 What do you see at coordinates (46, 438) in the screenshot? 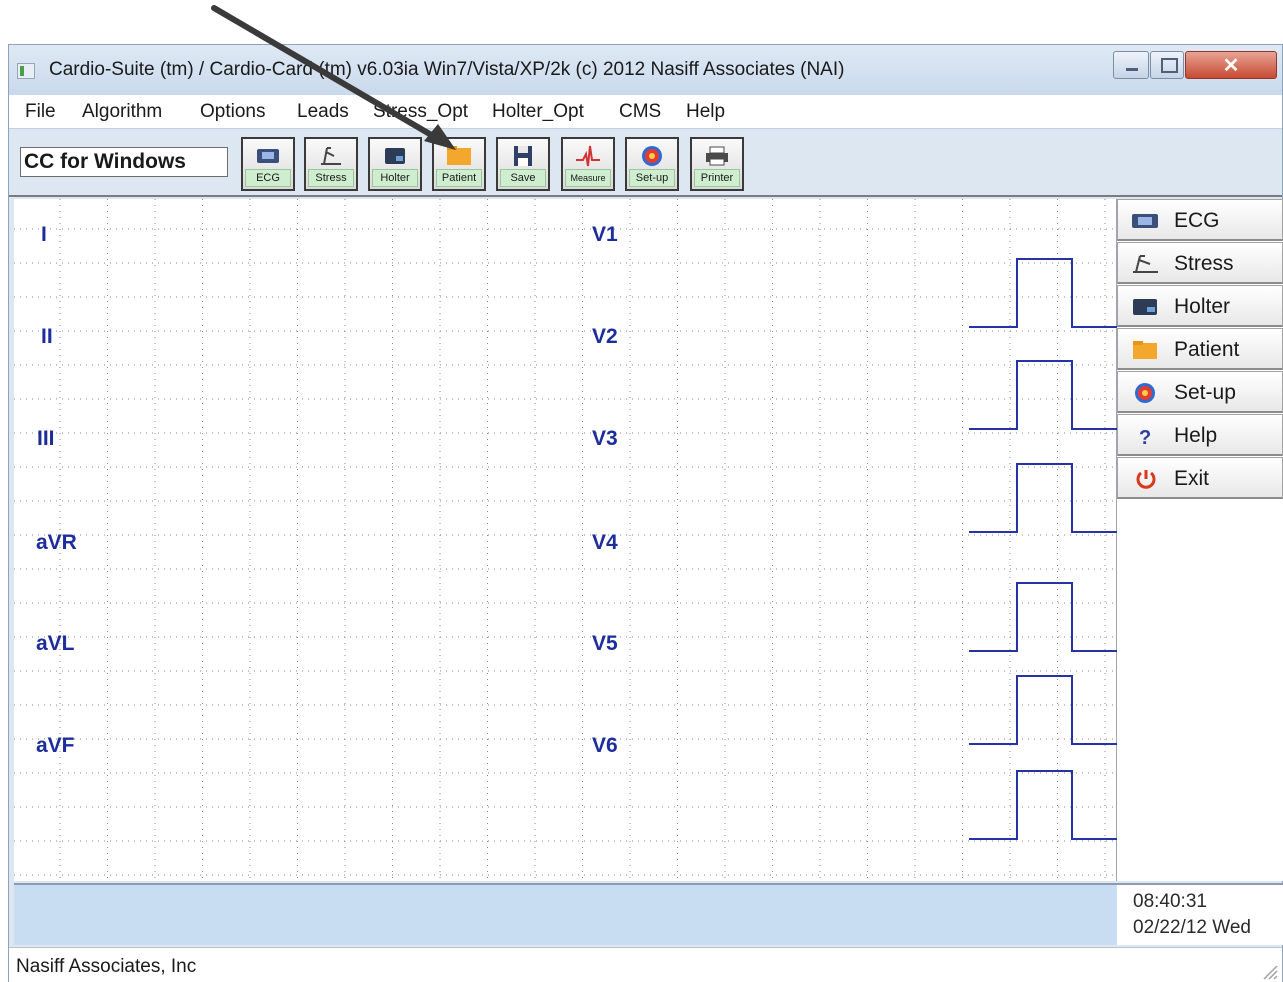
I see `lead-label-iii: III` at bounding box center [46, 438].